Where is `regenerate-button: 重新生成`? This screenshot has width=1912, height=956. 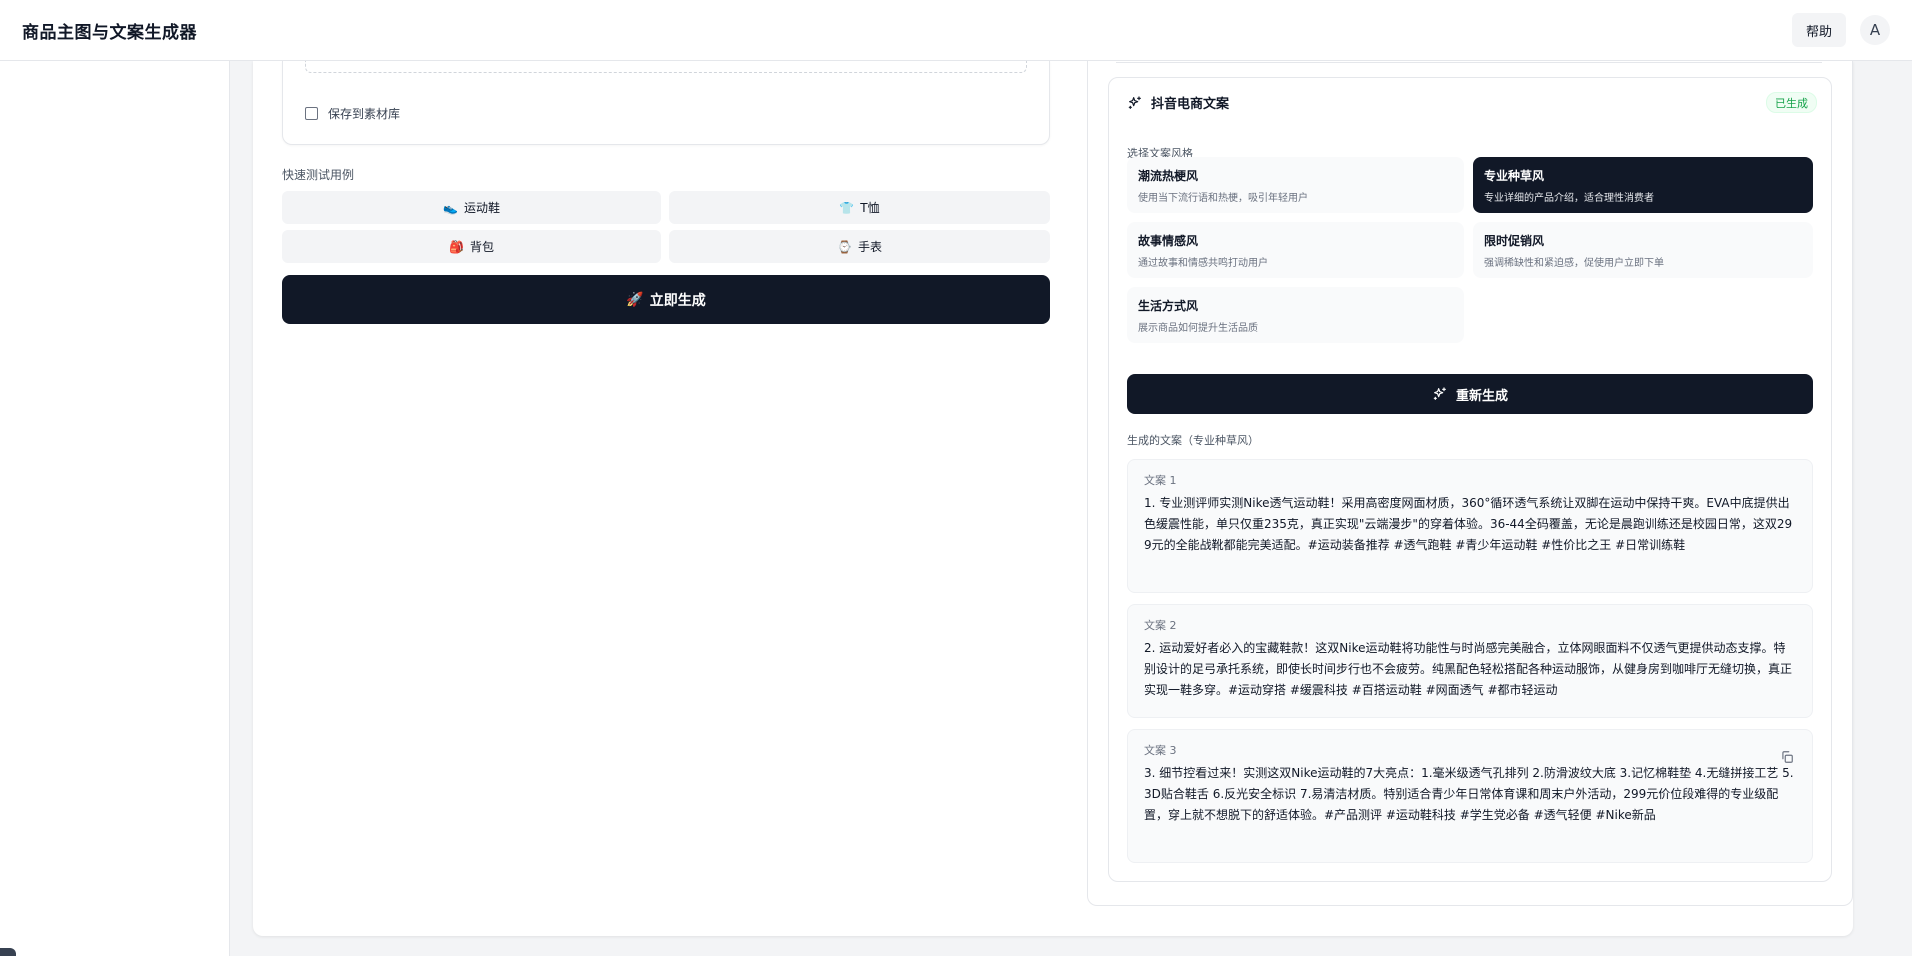
regenerate-button: 重新生成 is located at coordinates (1470, 394).